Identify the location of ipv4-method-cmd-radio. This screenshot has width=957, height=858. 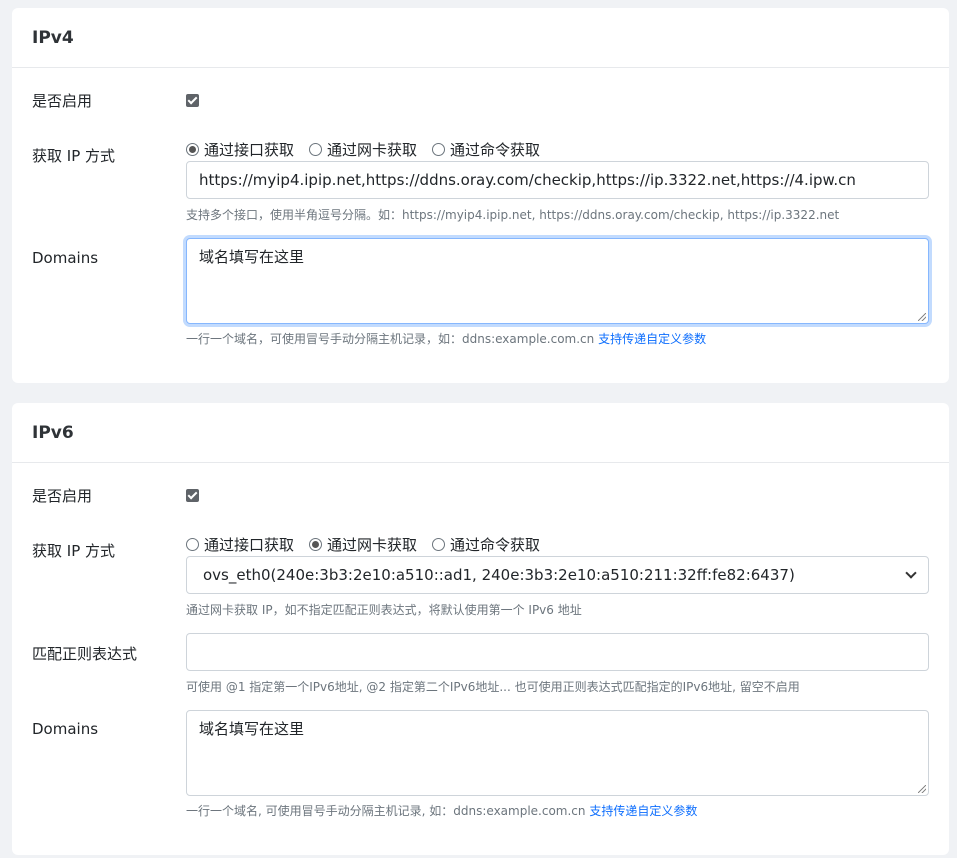
(439, 149).